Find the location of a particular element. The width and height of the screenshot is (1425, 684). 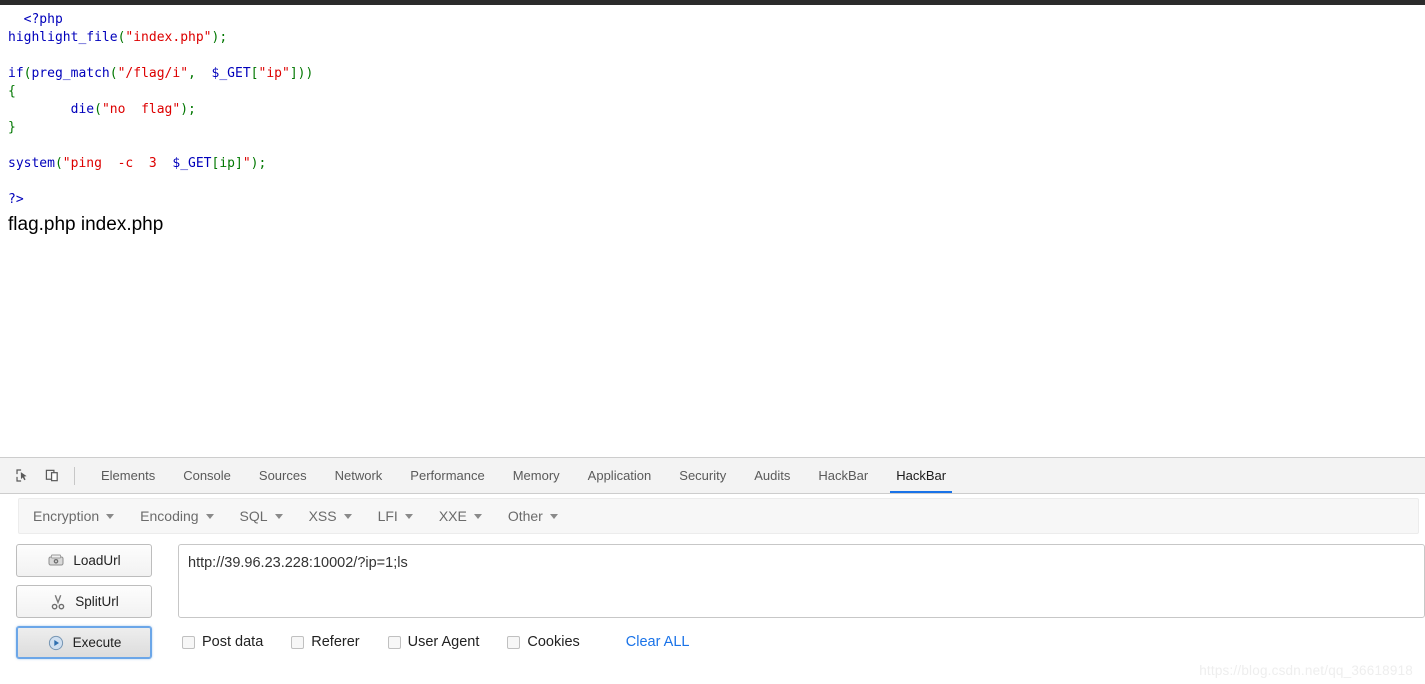

code-token: [ is located at coordinates (254, 73).